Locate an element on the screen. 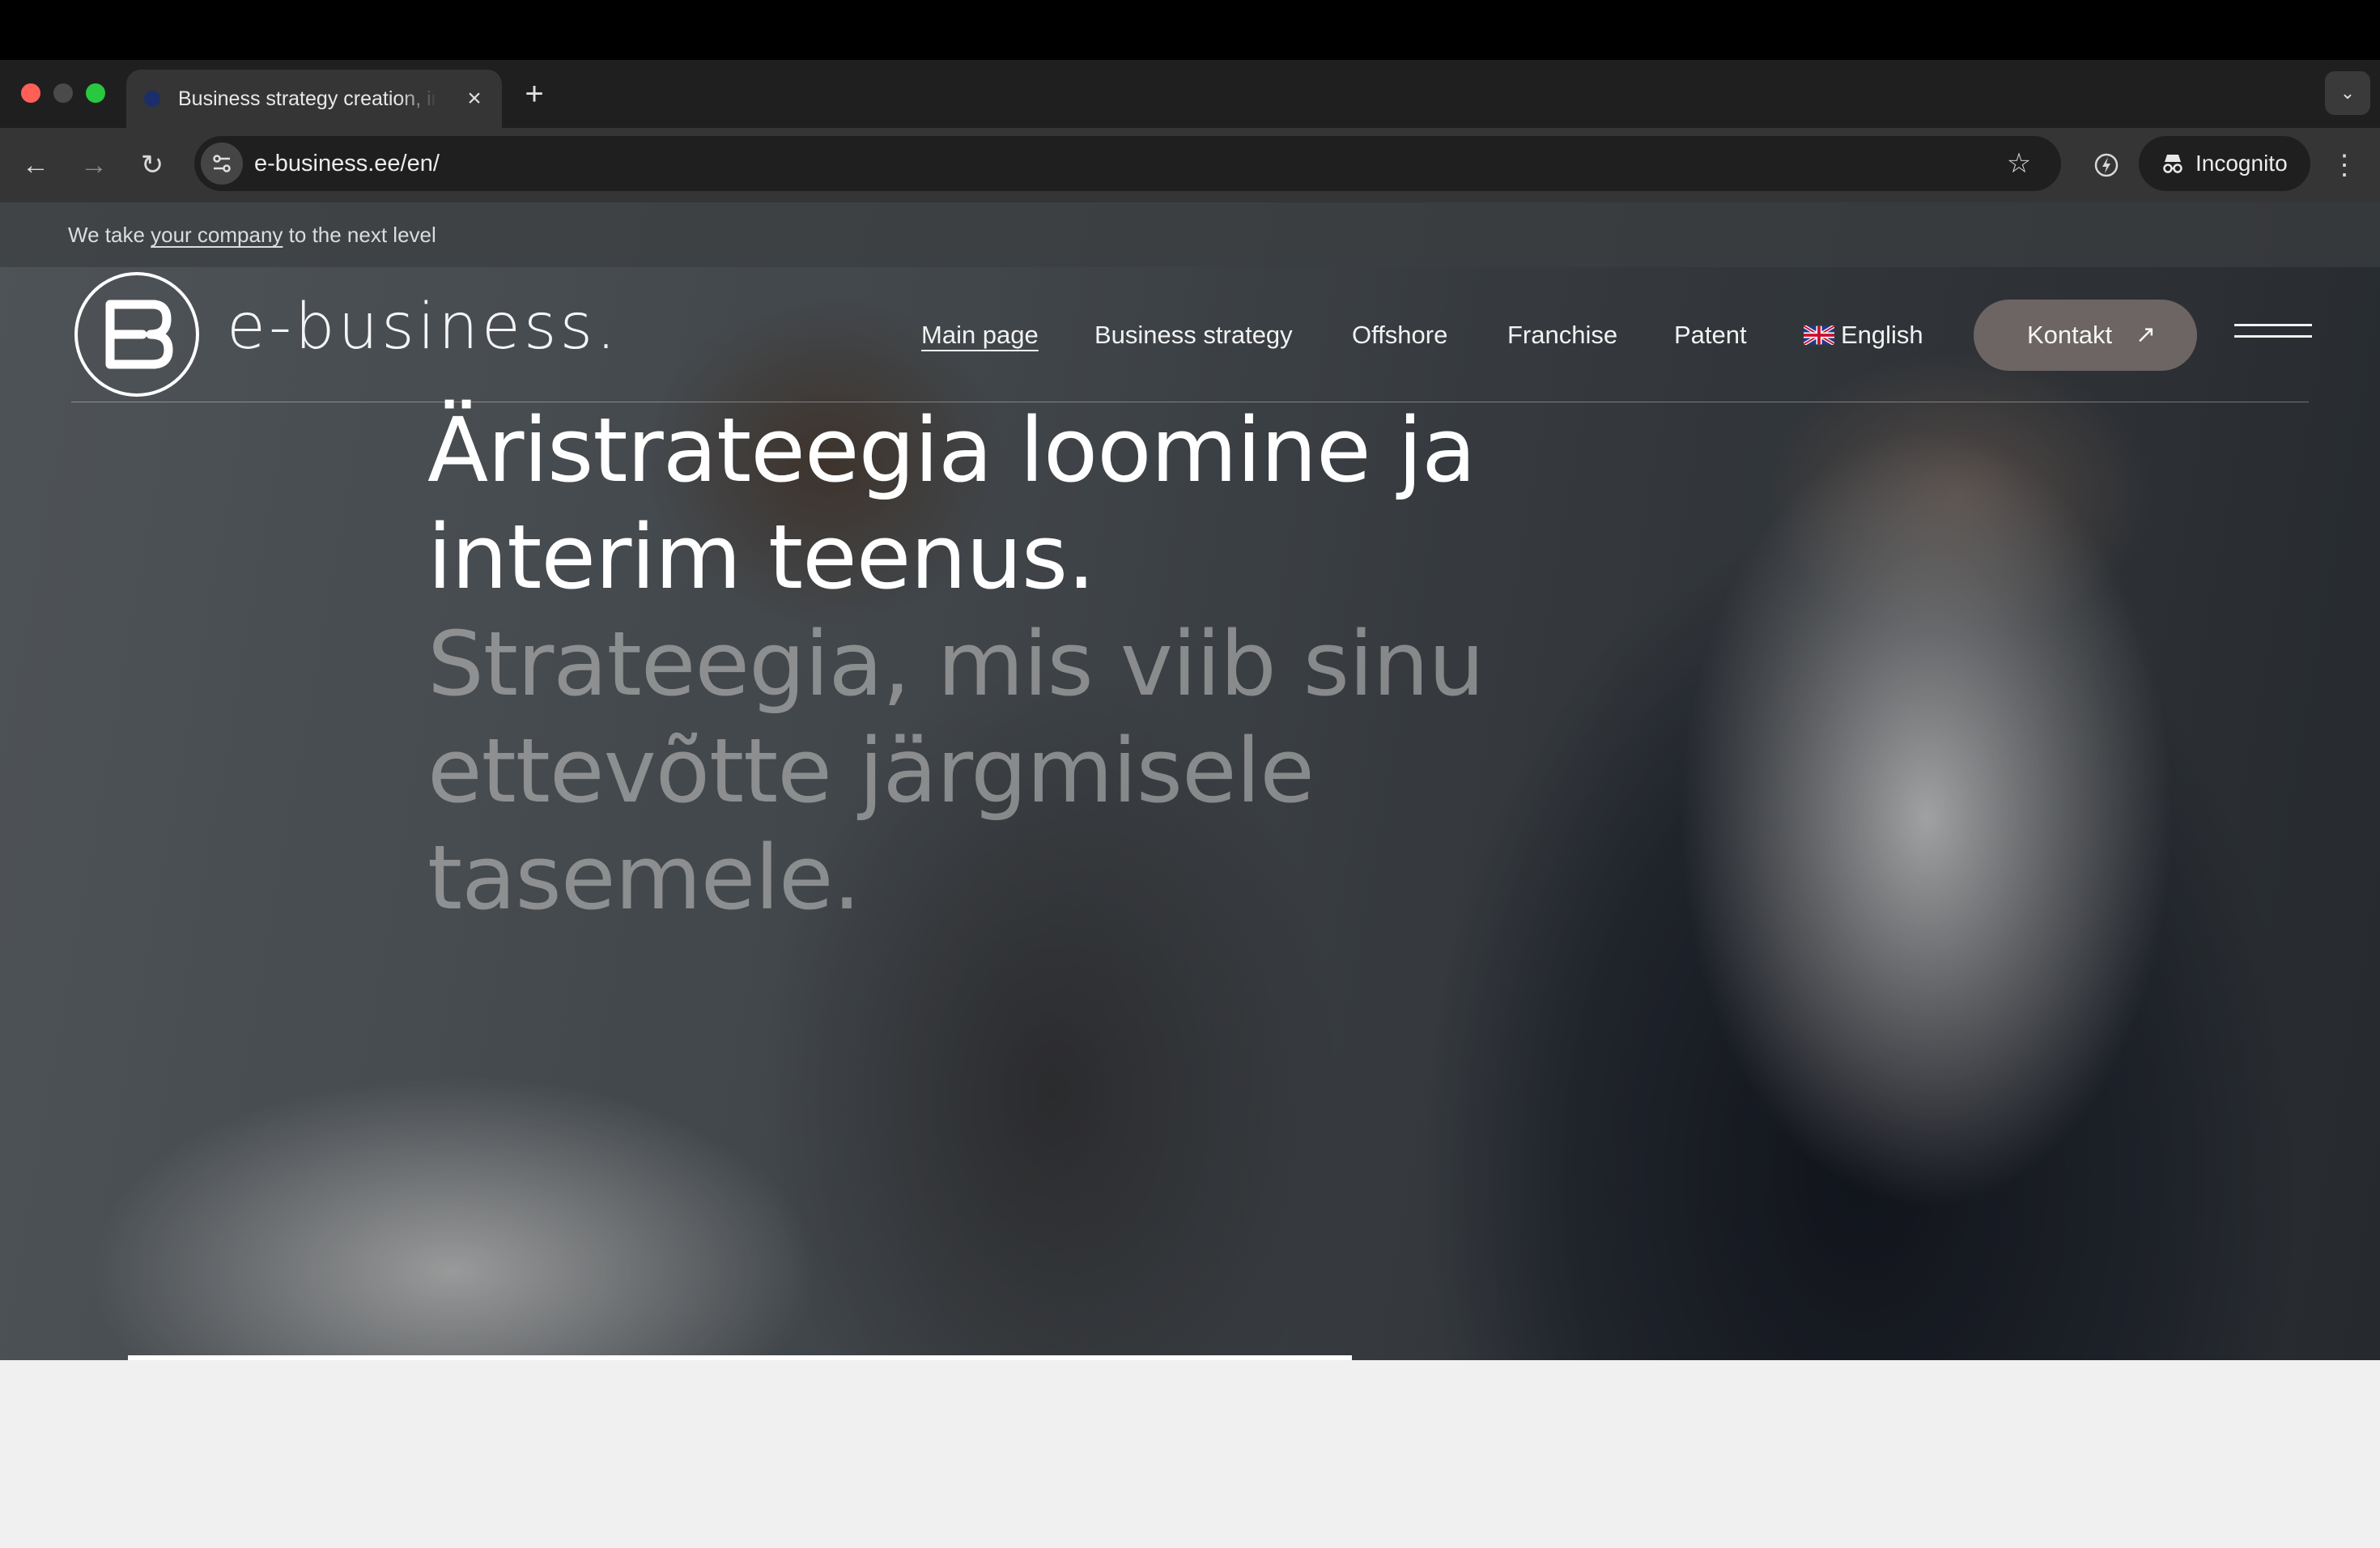 This screenshot has width=2380, height=1548. announcement-before: We take is located at coordinates (110, 235).